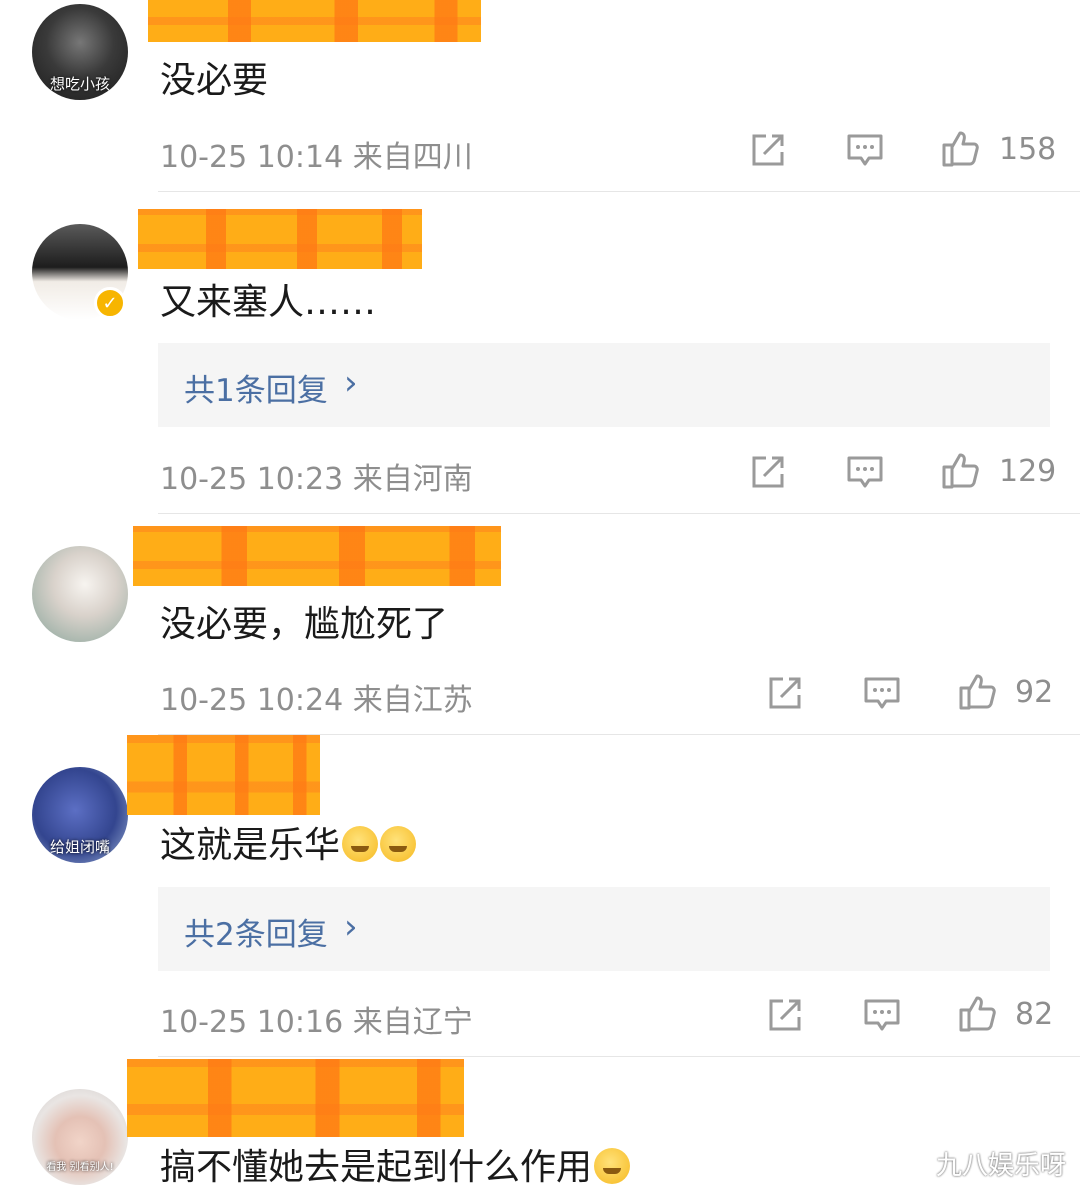 The width and height of the screenshot is (1080, 1200). Describe the element at coordinates (250, 845) in the screenshot. I see `comment-text-body: 这就是乐华` at that location.